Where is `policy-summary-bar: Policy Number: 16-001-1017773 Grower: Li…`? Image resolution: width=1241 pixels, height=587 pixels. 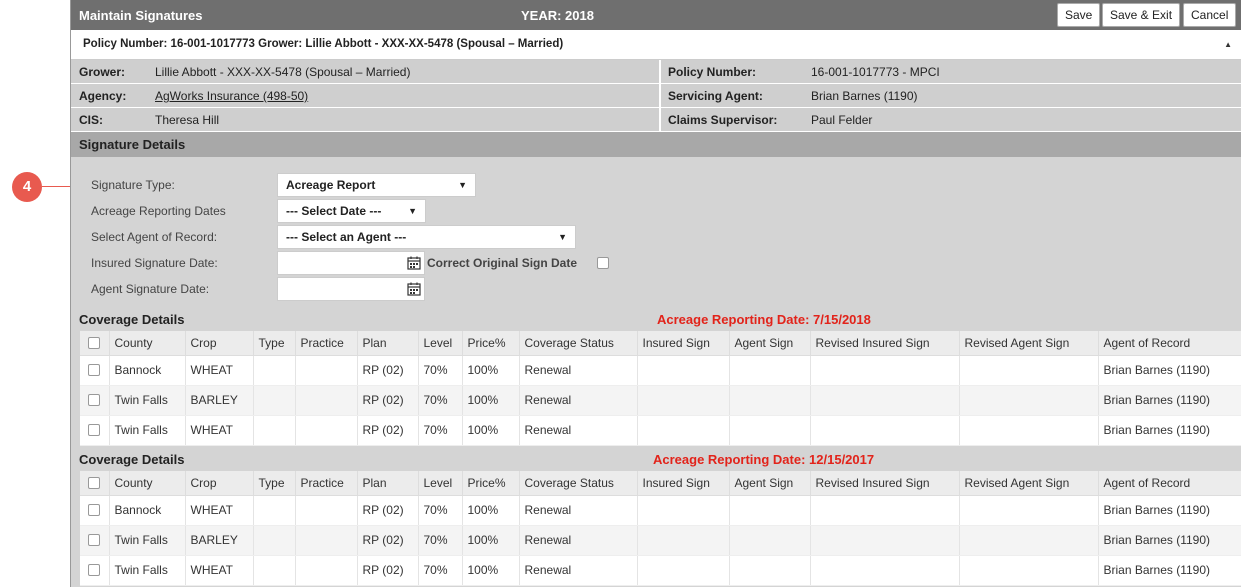 policy-summary-bar: Policy Number: 16-001-1017773 Grower: Li… is located at coordinates (656, 45).